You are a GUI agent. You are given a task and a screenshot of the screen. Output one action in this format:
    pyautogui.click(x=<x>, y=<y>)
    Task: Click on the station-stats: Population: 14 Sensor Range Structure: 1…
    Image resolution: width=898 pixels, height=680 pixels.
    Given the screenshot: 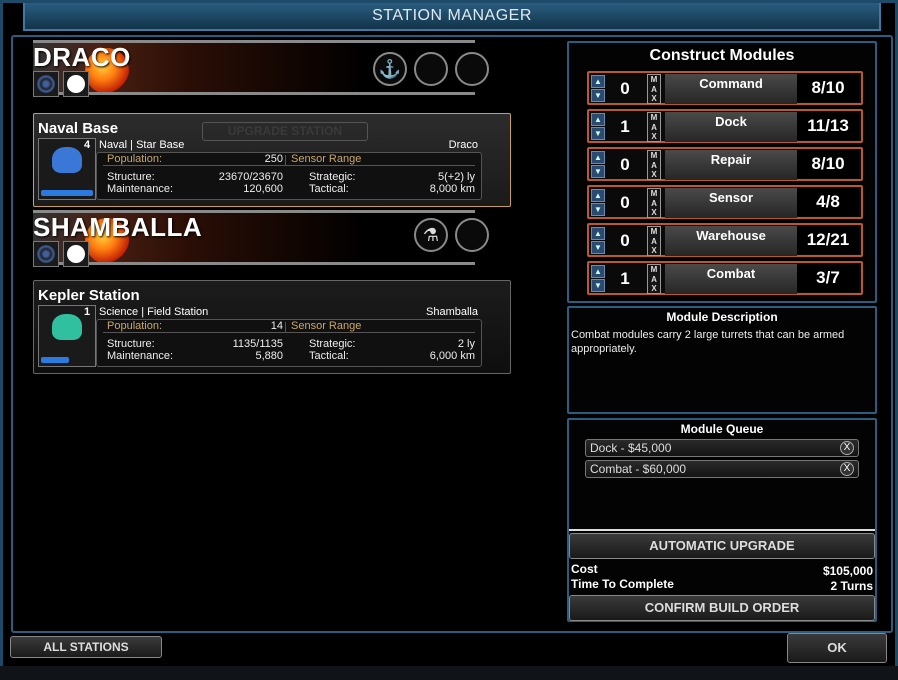 What is the action you would take?
    pyautogui.click(x=289, y=343)
    